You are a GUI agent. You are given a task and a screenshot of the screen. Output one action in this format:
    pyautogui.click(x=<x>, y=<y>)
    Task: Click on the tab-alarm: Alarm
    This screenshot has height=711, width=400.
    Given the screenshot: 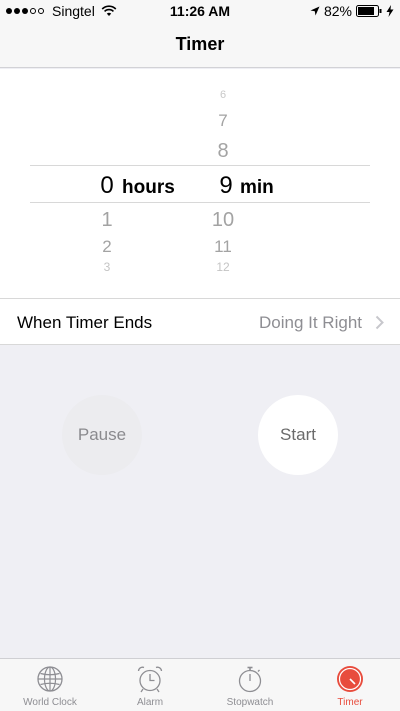 What is the action you would take?
    pyautogui.click(x=150, y=685)
    